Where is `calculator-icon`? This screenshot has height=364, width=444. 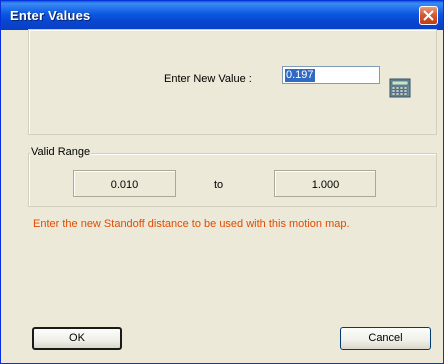
calculator-icon is located at coordinates (400, 88).